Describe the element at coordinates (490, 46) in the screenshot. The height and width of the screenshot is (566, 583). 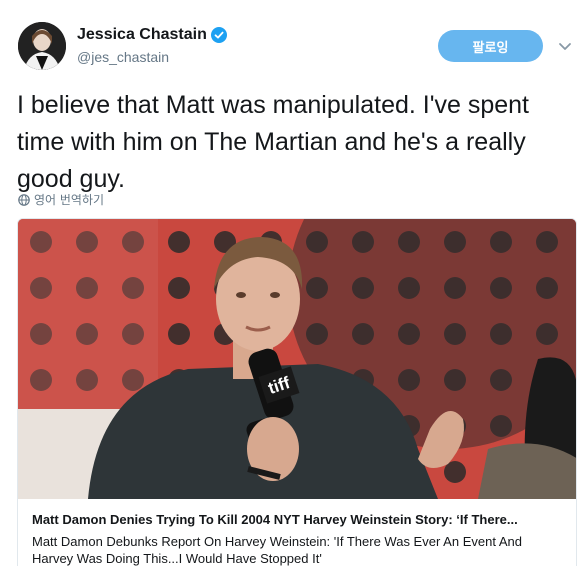
I see `following-button: 팔로잉` at that location.